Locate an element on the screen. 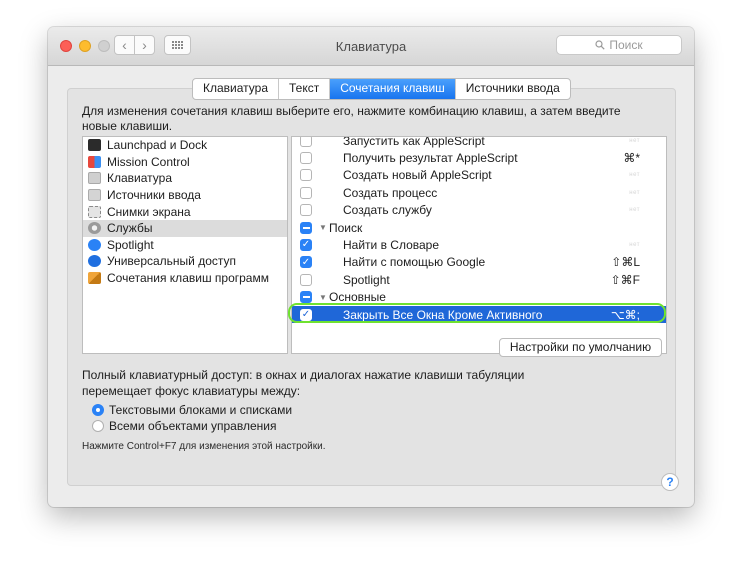  service-row: Запустить как AppleScript нет is located at coordinates (479, 142).